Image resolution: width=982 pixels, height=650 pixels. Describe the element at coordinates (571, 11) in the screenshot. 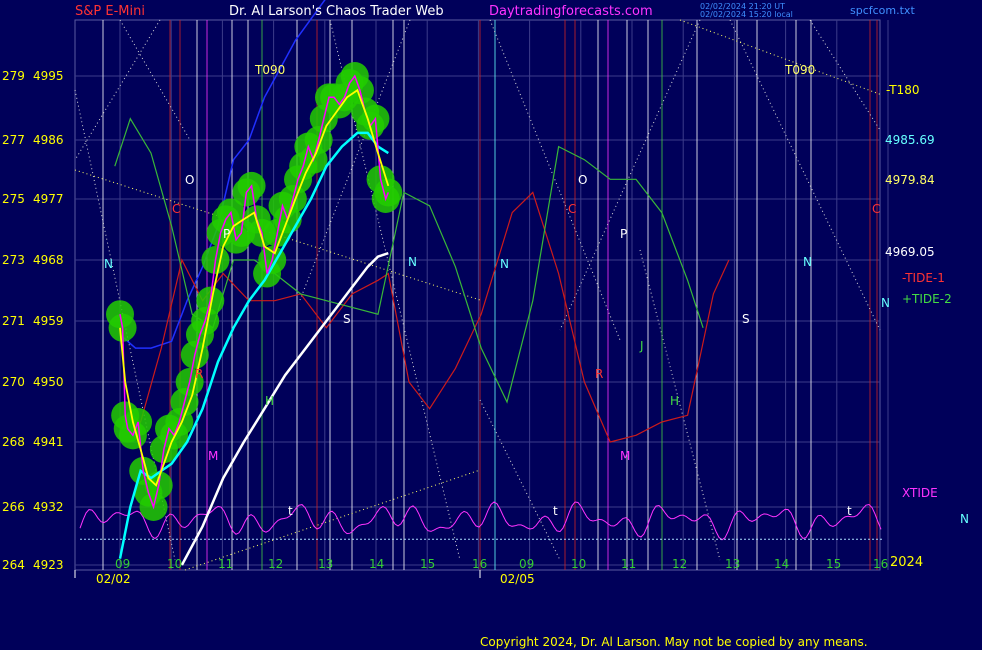

I see `site-link: Daytradingforecasts.com` at that location.